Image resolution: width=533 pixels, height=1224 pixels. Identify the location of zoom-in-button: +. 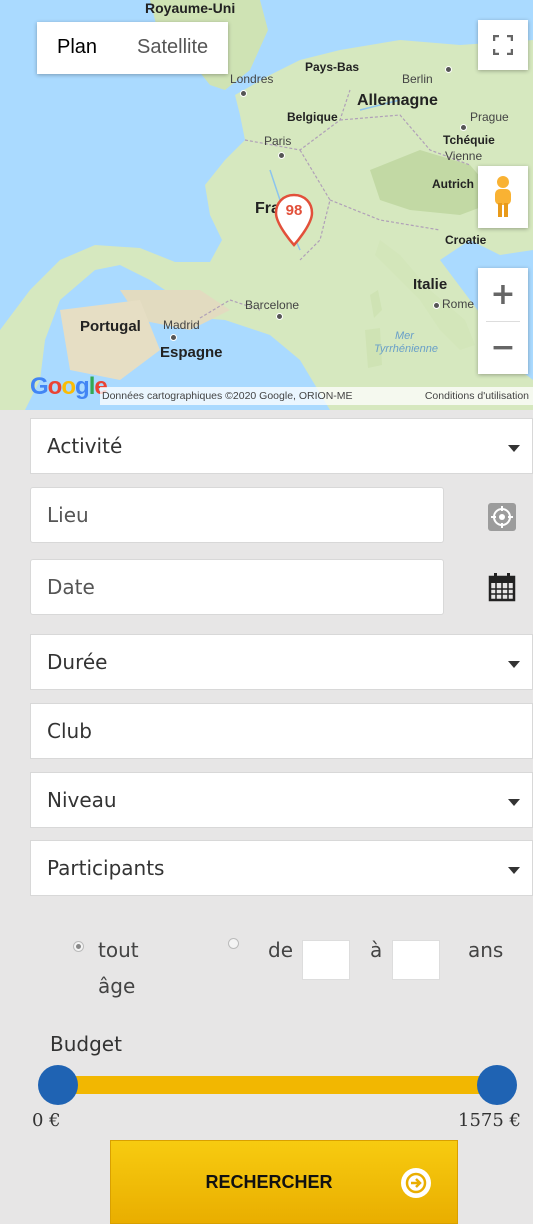
(503, 294).